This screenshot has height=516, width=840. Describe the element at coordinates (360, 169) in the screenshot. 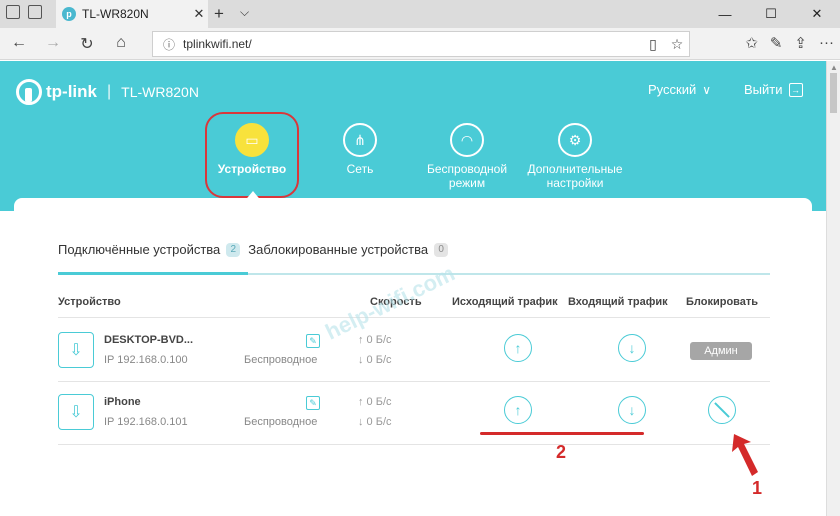

I see `menu-label: Сеть` at that location.